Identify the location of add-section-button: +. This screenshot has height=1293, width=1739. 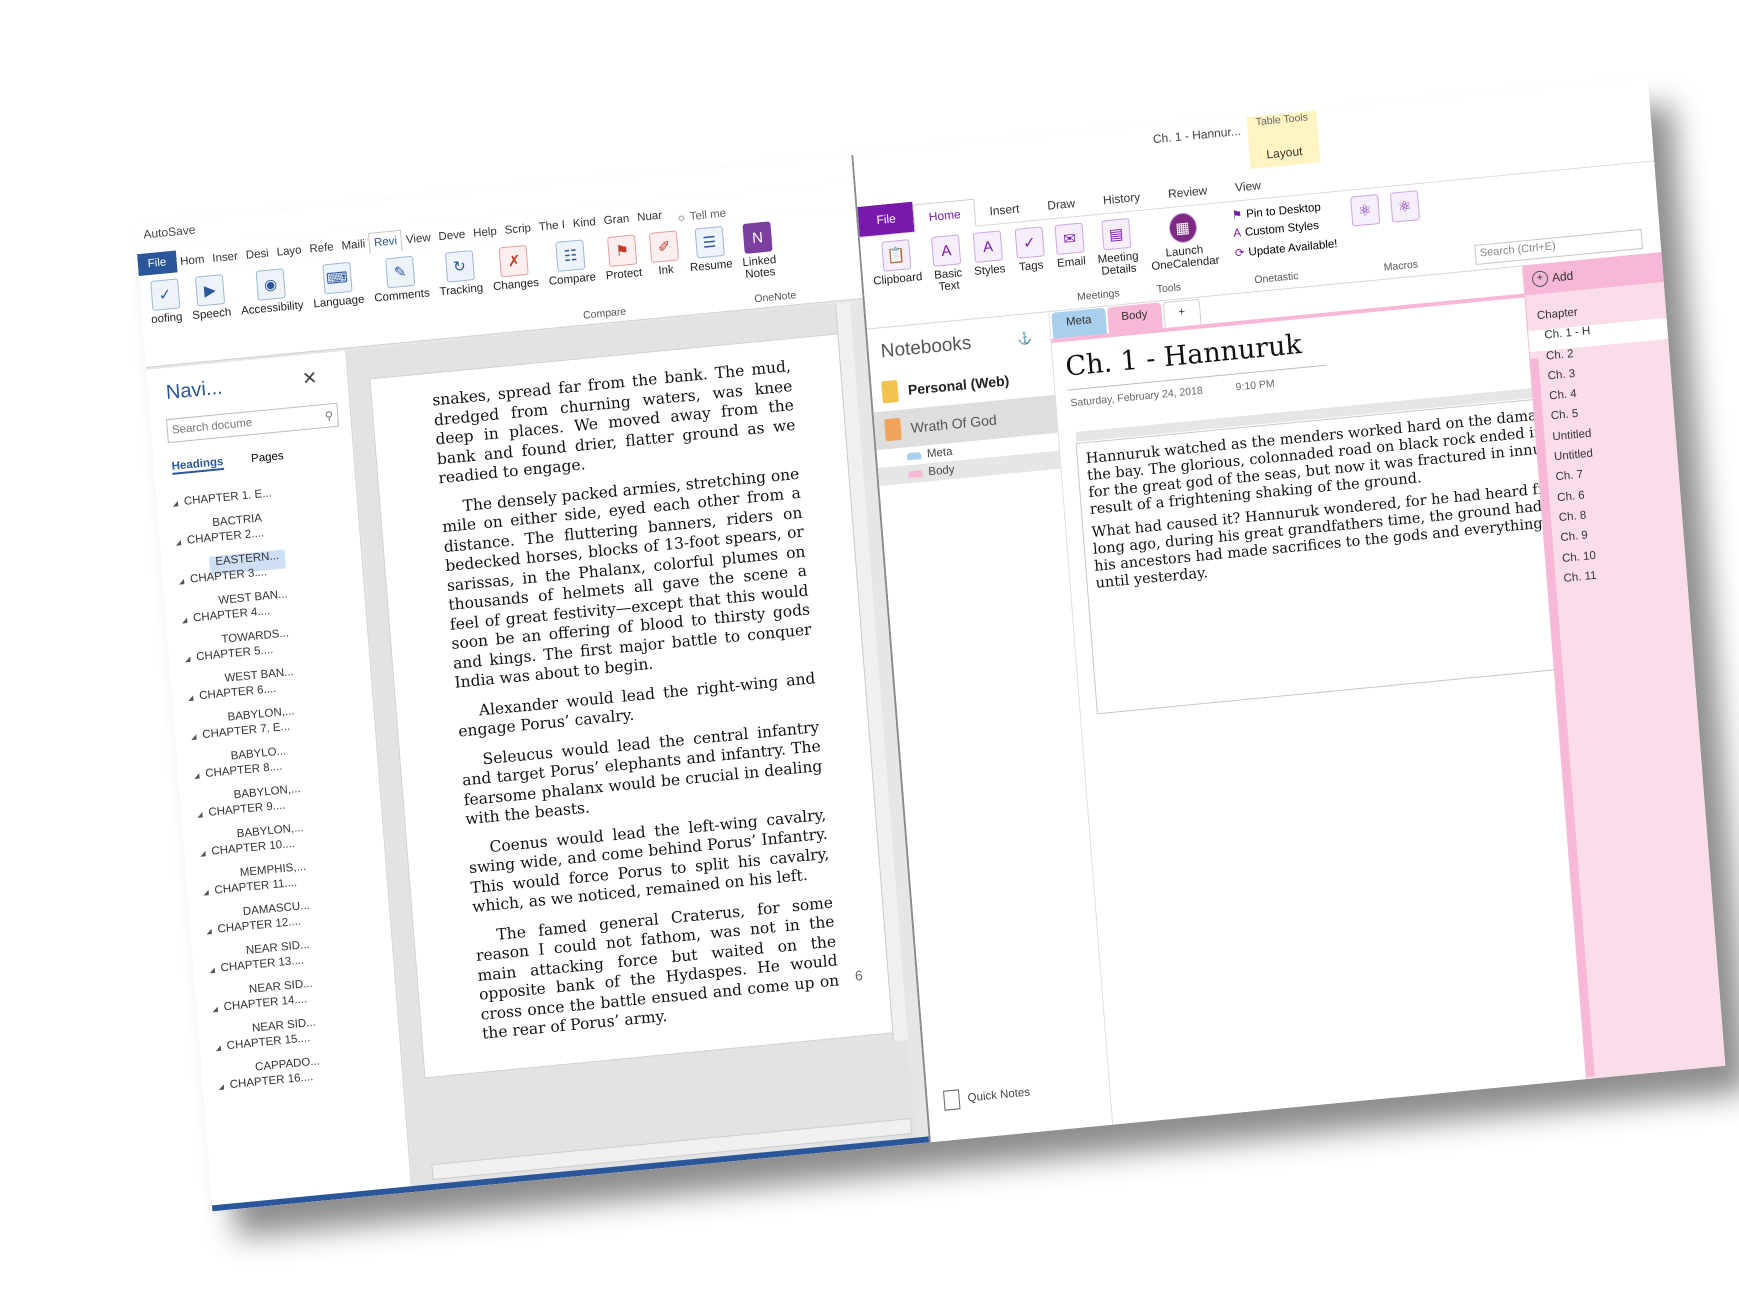
(1182, 313).